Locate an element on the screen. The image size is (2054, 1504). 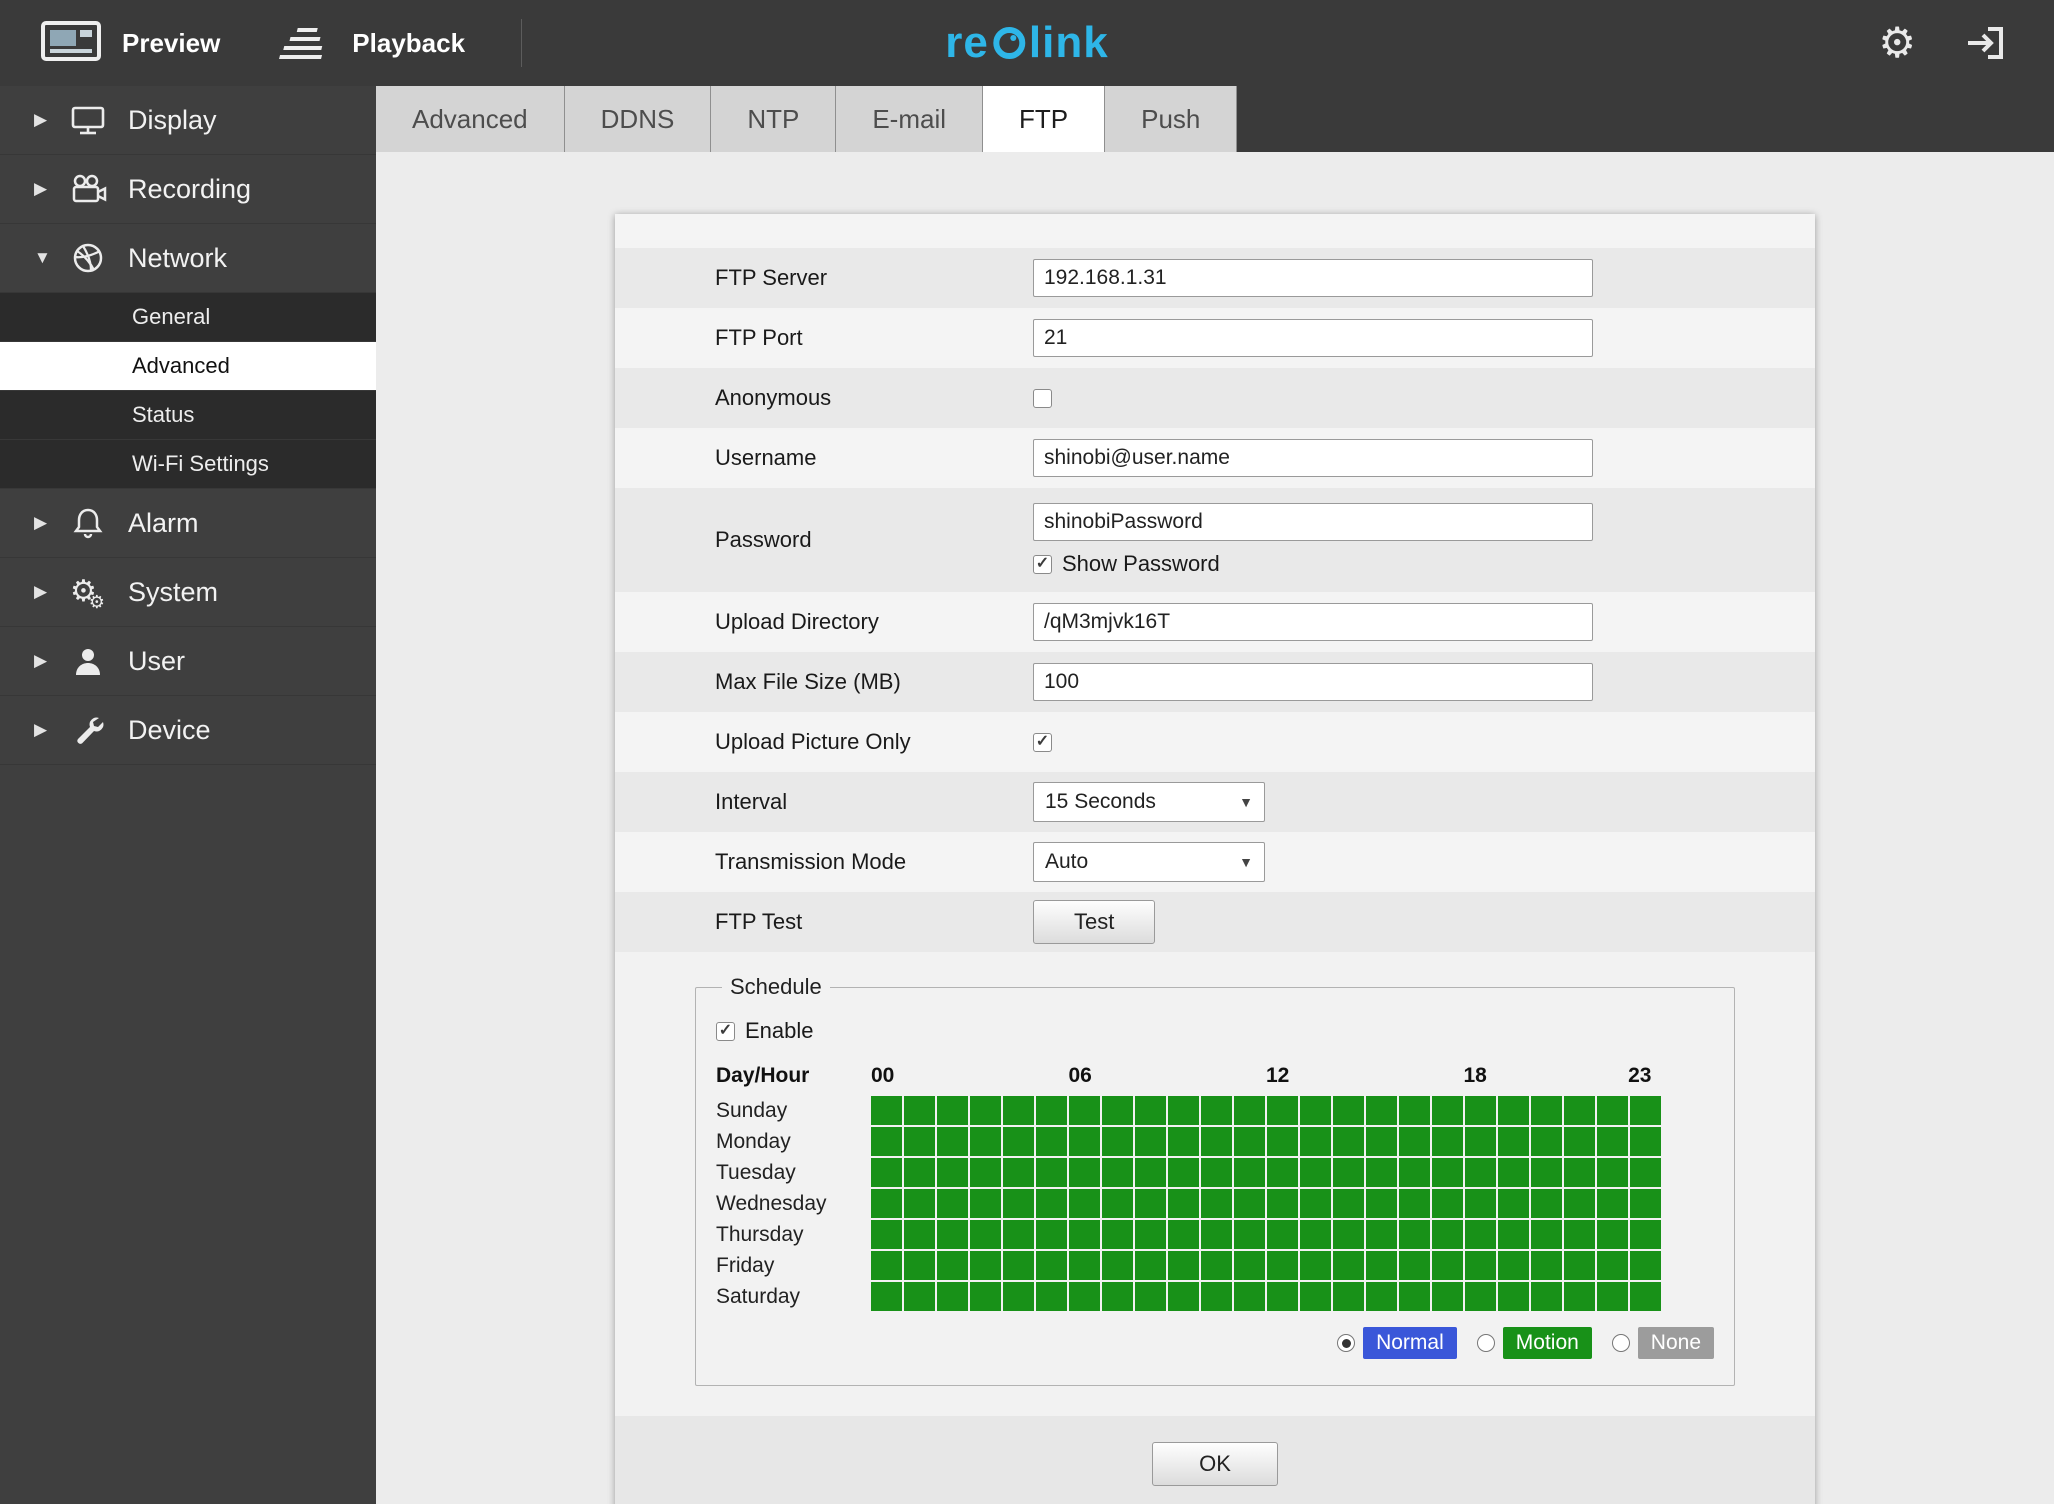
nav-preview: Preview is located at coordinates (130, 43).